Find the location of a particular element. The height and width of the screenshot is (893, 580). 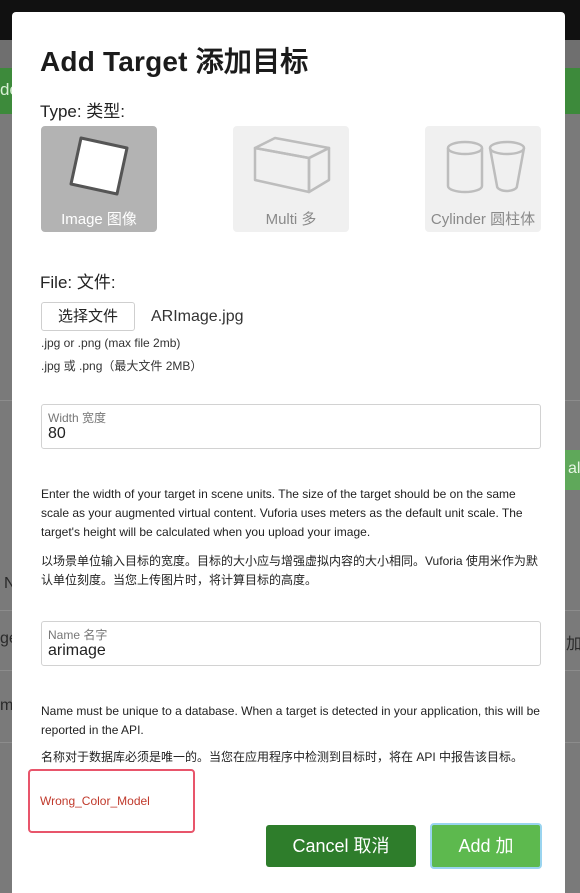

type-option-multi: Multi 多 is located at coordinates (291, 179).